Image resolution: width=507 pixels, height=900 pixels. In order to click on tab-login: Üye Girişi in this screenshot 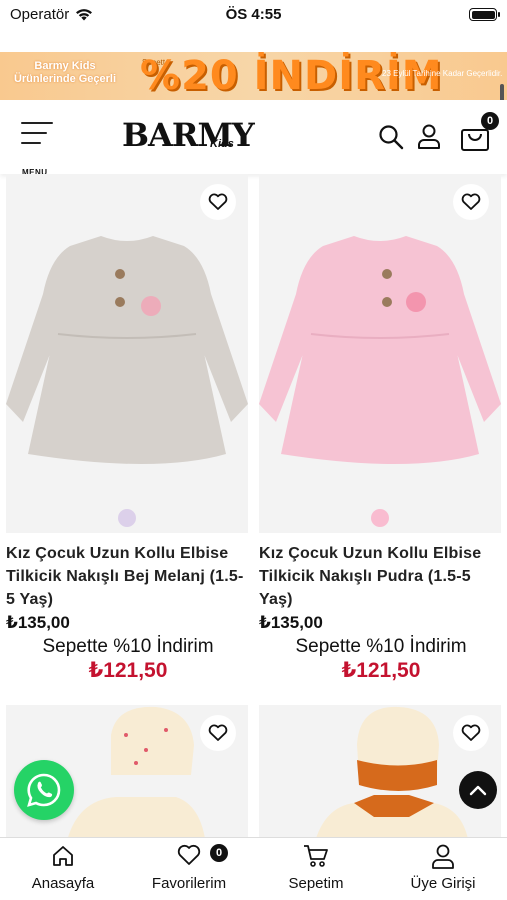, I will do `click(443, 869)`.